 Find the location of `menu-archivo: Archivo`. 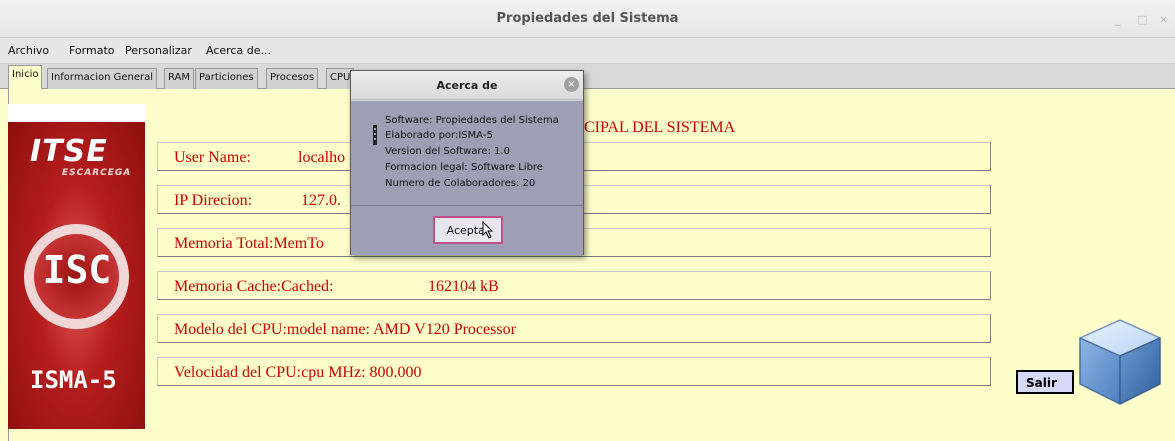

menu-archivo: Archivo is located at coordinates (28, 50).